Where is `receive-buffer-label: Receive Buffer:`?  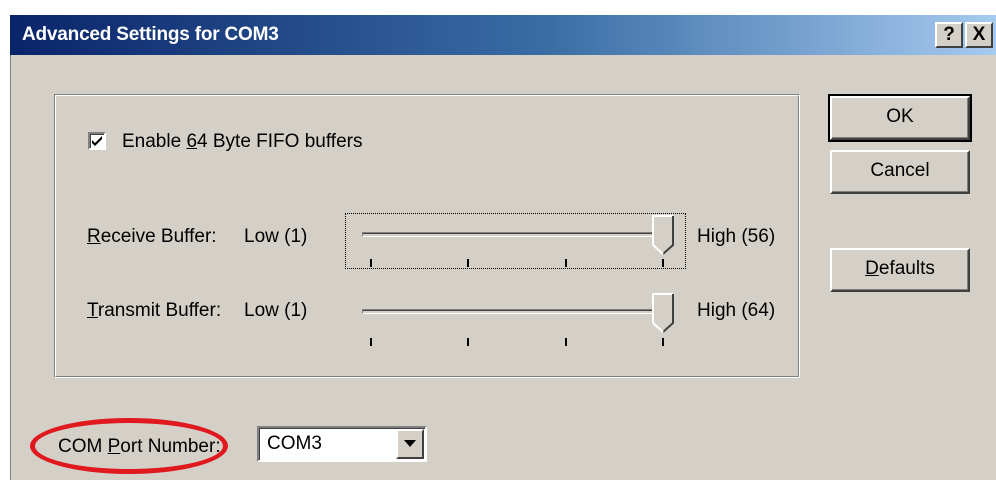 receive-buffer-label: Receive Buffer: is located at coordinates (152, 236).